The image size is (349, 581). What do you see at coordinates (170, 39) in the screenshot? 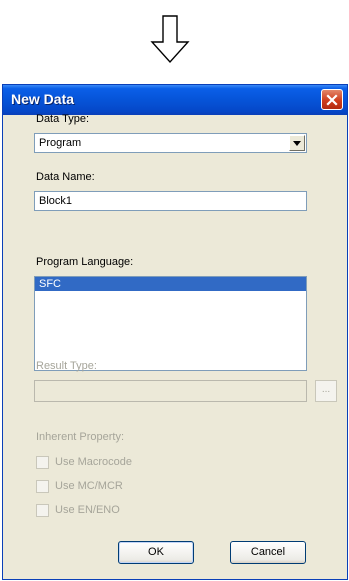
I see `down-arrow-icon` at bounding box center [170, 39].